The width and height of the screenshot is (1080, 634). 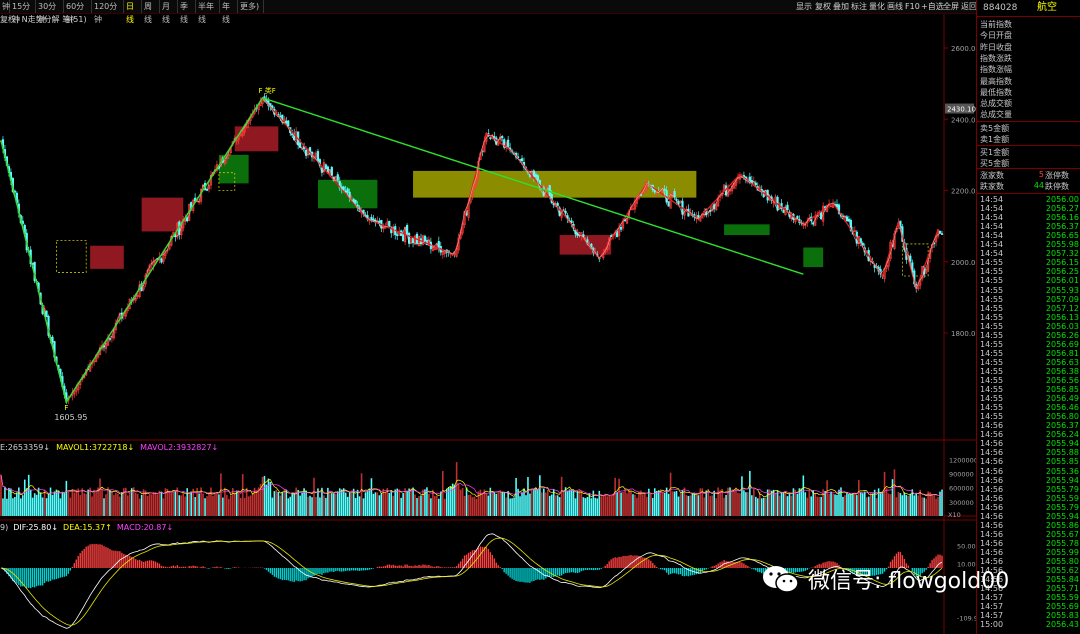 What do you see at coordinates (841, 6) in the screenshot?
I see `toolbar-button: 叠加` at bounding box center [841, 6].